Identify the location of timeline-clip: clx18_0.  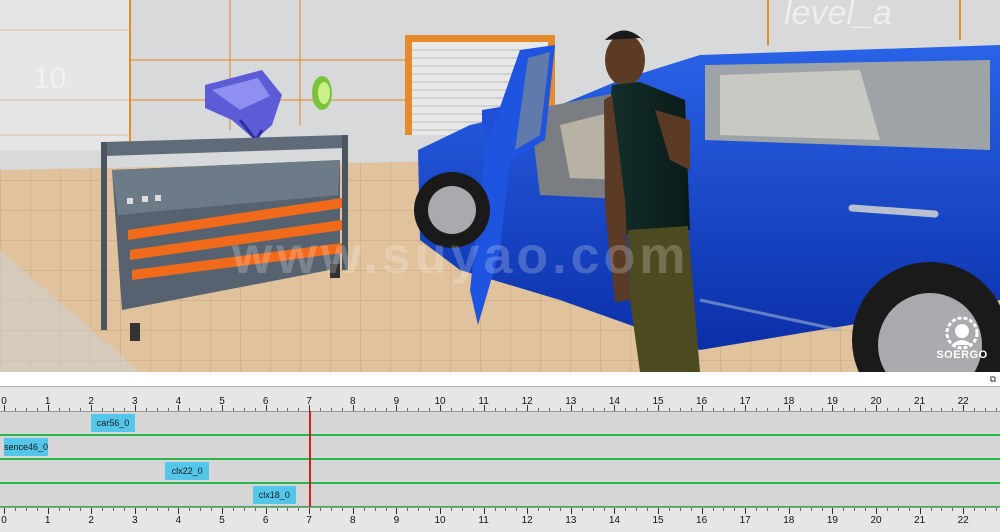
(274, 495).